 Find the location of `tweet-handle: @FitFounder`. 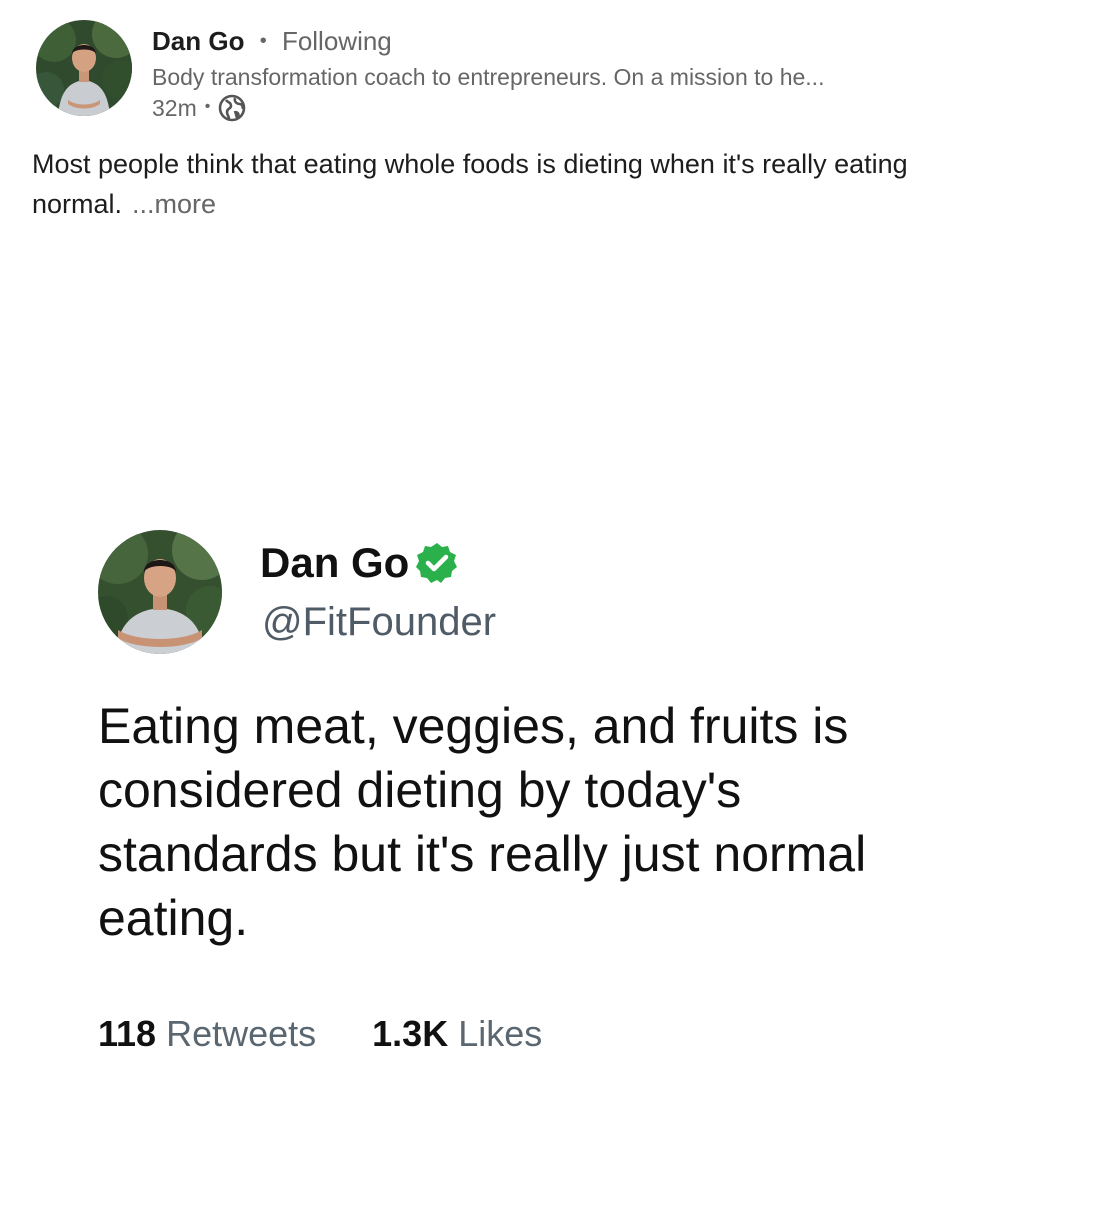

tweet-handle: @FitFounder is located at coordinates (379, 622).